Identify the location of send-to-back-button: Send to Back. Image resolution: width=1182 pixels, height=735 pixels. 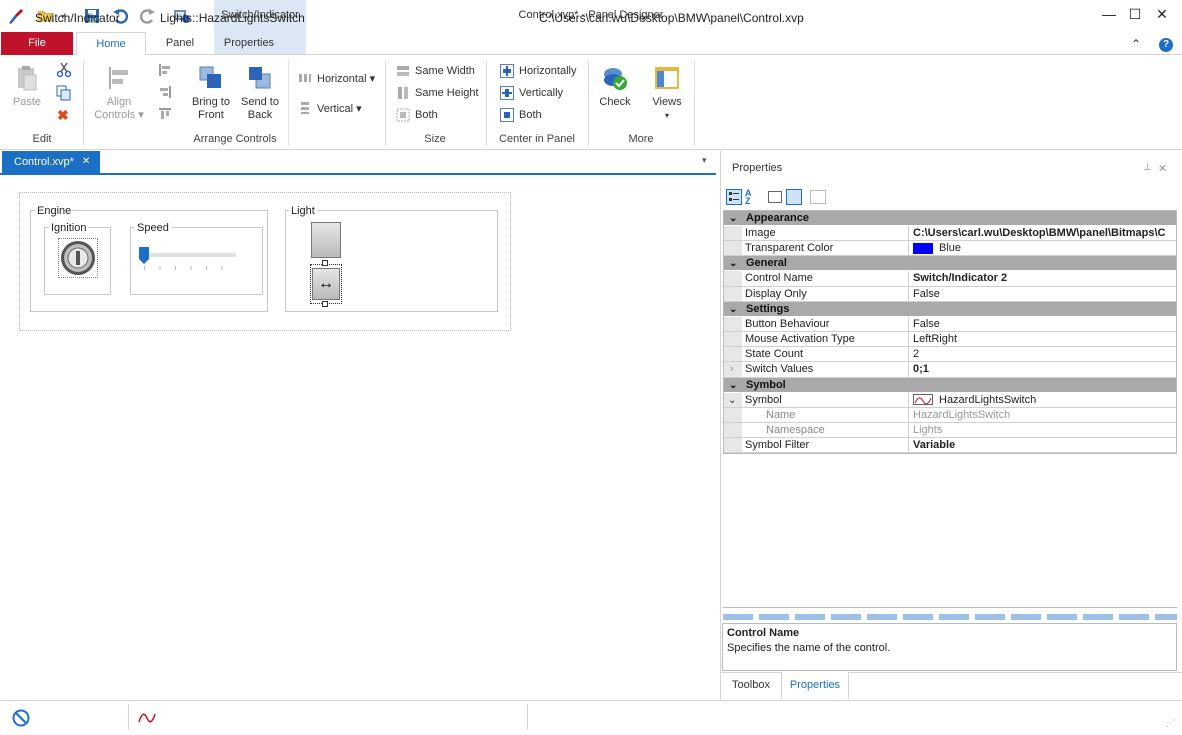
(260, 93).